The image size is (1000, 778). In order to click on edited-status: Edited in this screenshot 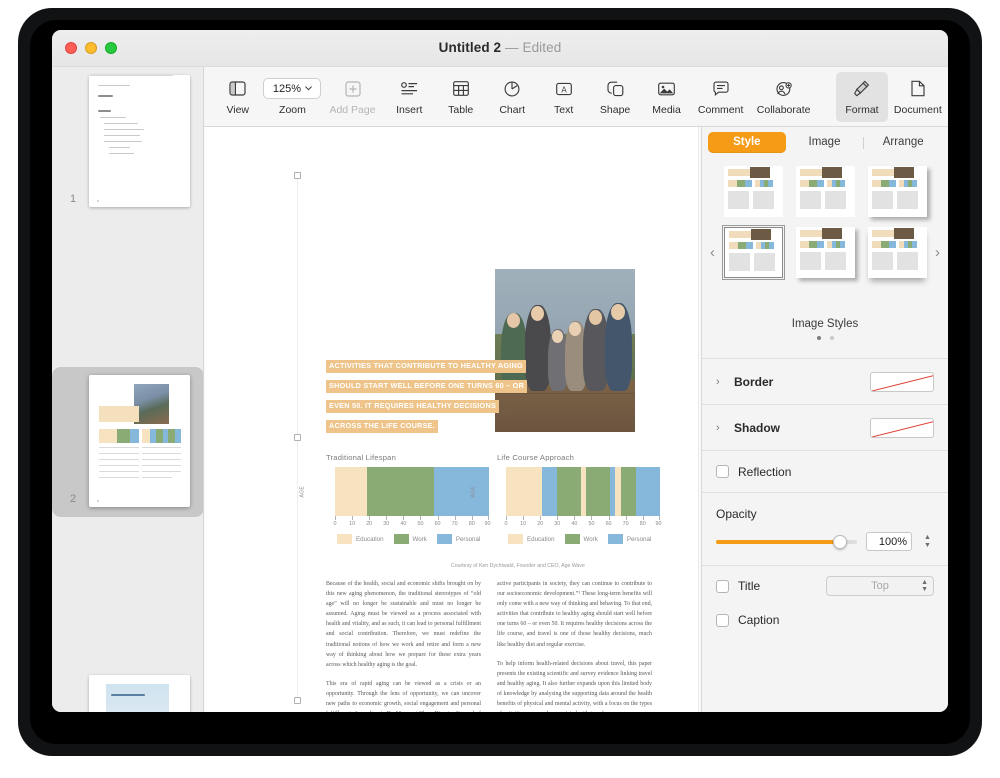, I will do `click(542, 47)`.